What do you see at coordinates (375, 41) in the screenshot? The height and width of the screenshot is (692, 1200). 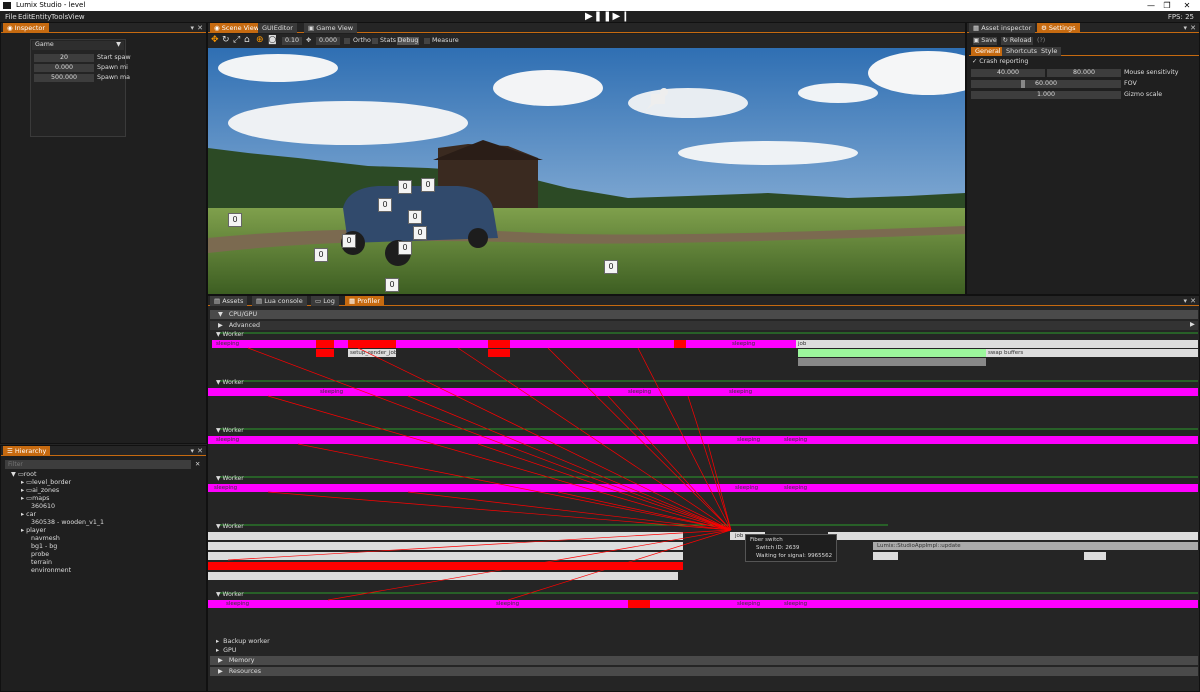 I see `stats-checkbox` at bounding box center [375, 41].